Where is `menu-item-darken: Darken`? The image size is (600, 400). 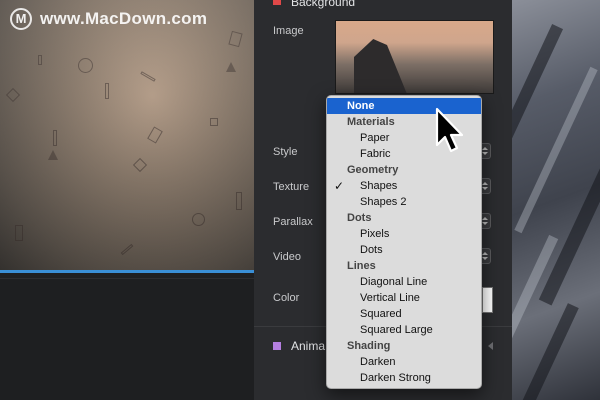 menu-item-darken: Darken is located at coordinates (404, 362).